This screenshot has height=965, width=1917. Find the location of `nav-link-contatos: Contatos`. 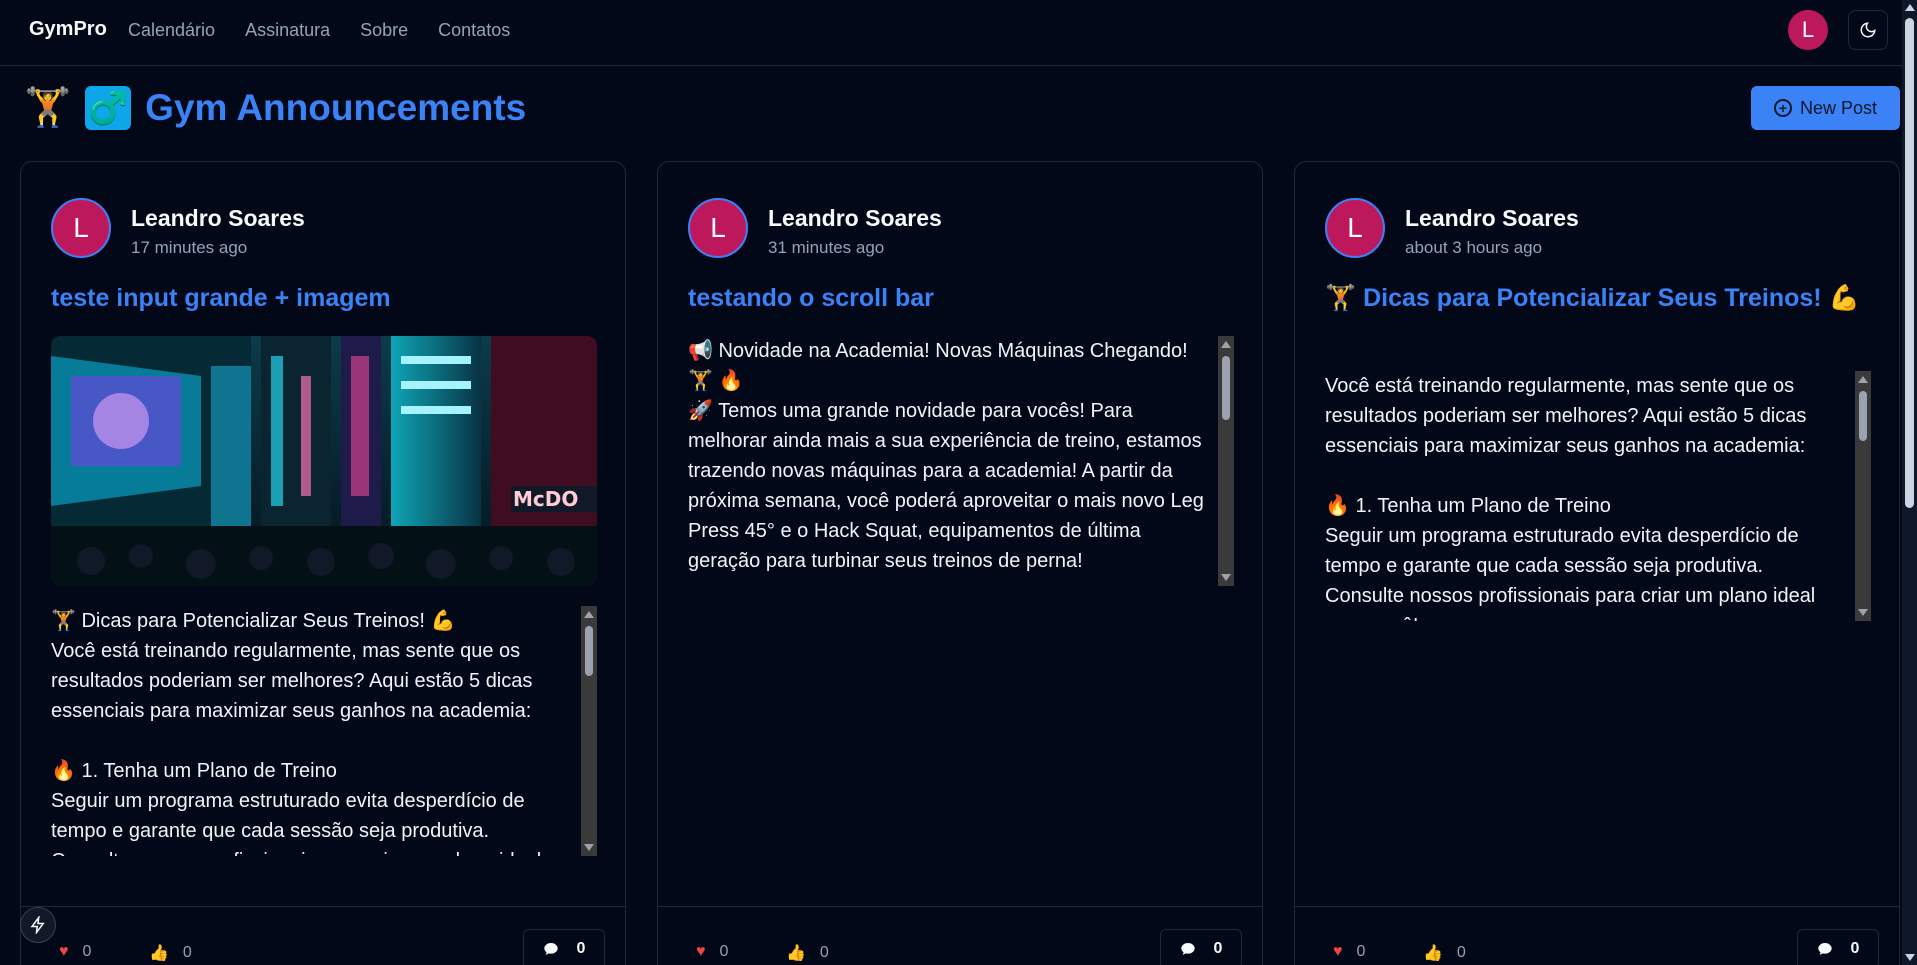

nav-link-contatos: Contatos is located at coordinates (474, 30).